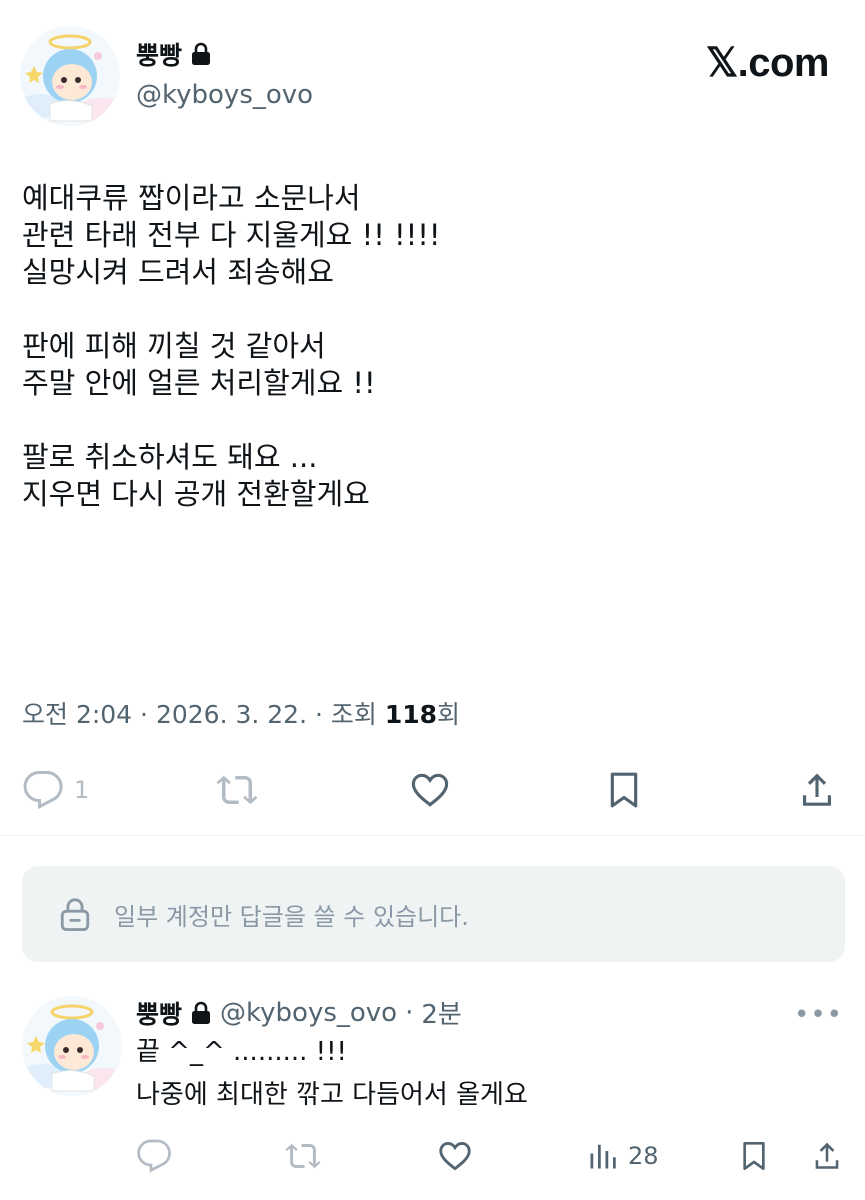 This screenshot has width=865, height=1200. What do you see at coordinates (231, 235) in the screenshot?
I see `tweet-line: 관련 타래 전부 다 지울게요 !! !!!!` at bounding box center [231, 235].